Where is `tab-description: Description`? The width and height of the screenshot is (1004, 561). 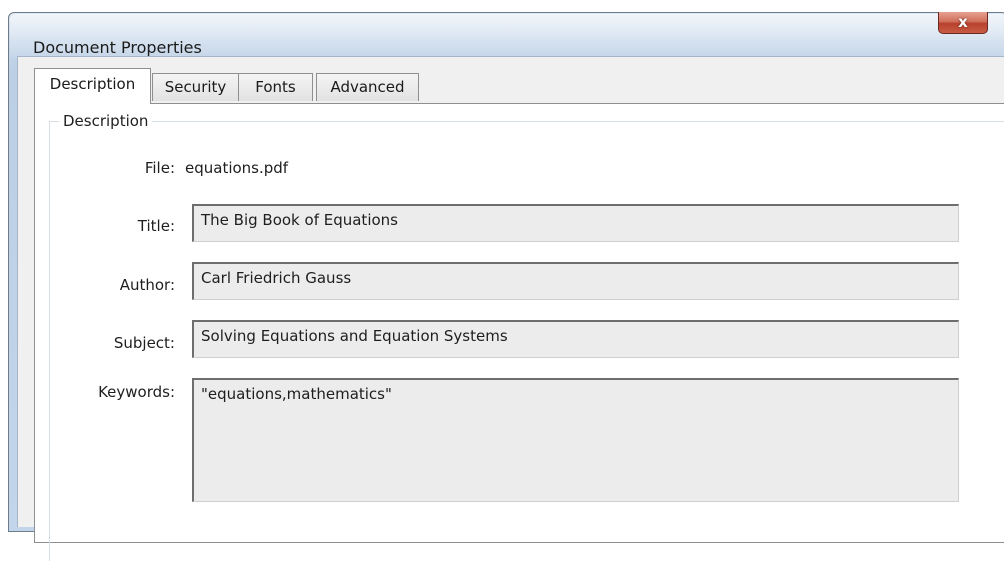 tab-description: Description is located at coordinates (92, 86).